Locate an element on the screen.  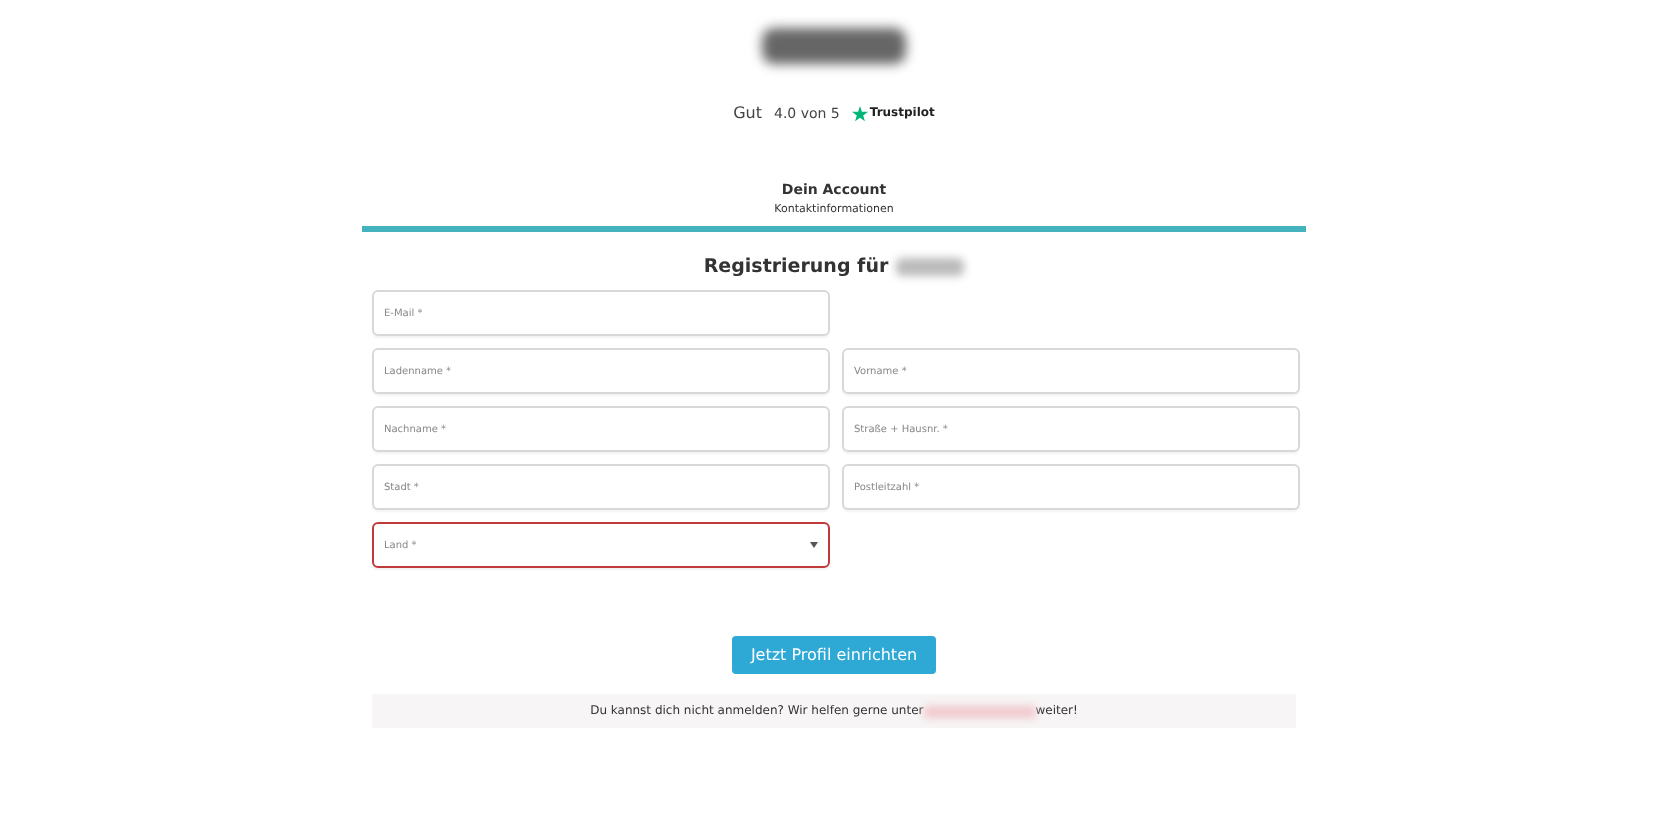
submit-button: Jetzt Profil einrichten is located at coordinates (834, 655).